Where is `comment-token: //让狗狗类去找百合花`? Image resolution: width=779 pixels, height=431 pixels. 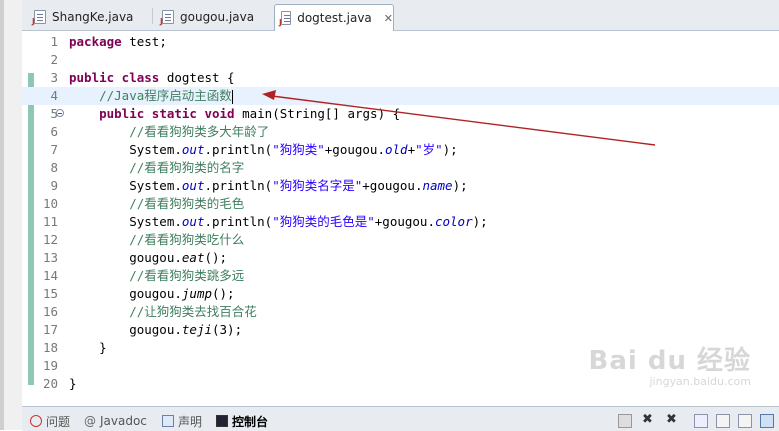
comment-token: //让狗狗类去找百合花 is located at coordinates (163, 311).